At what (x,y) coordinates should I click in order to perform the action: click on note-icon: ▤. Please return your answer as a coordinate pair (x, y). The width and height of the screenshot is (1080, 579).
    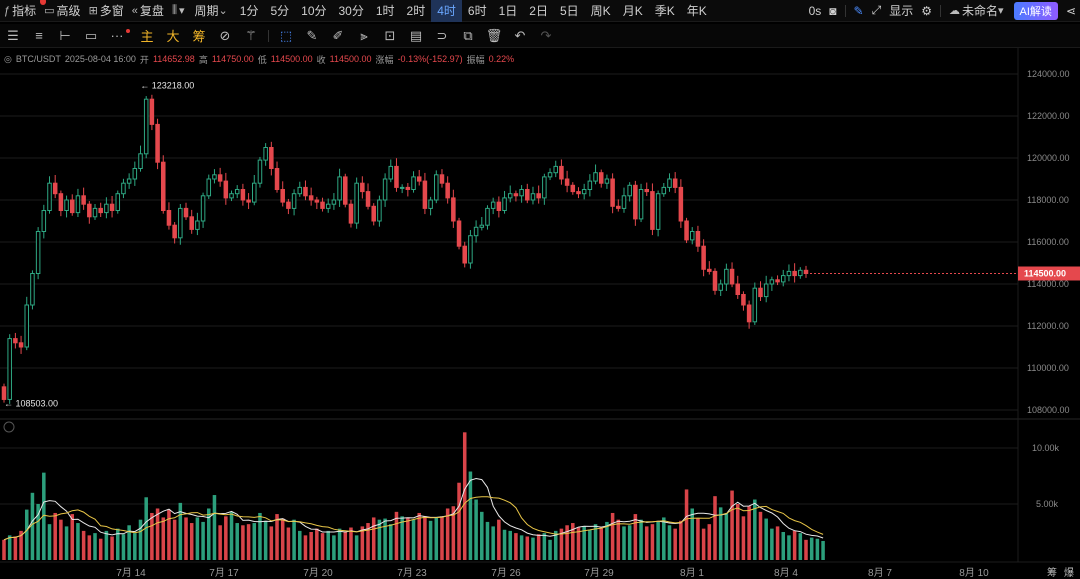
    Looking at the image, I should click on (416, 36).